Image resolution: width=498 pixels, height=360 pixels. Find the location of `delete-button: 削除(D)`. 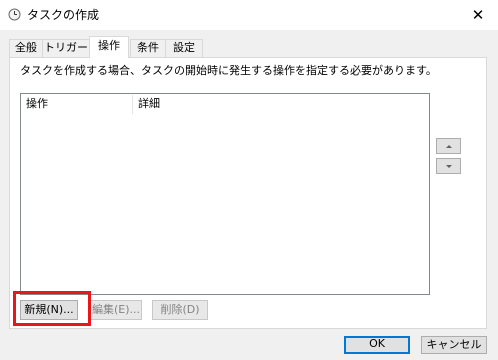

delete-button: 削除(D) is located at coordinates (180, 310).